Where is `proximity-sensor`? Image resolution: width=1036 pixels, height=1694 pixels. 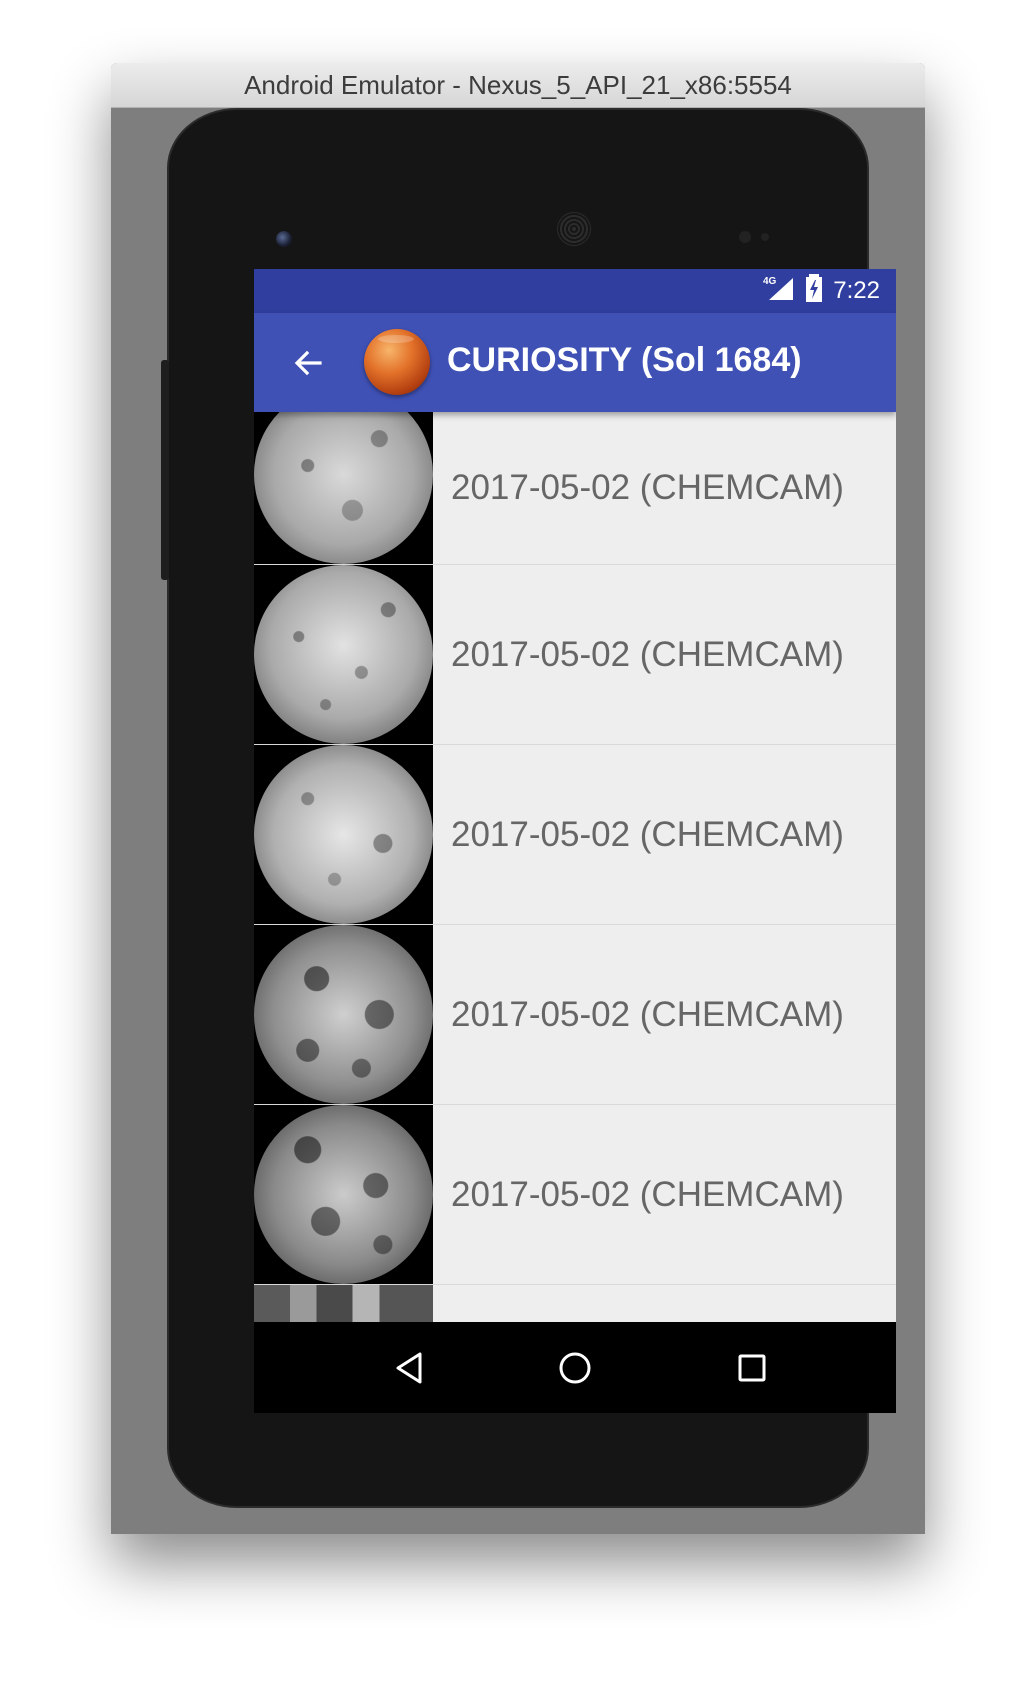
proximity-sensor is located at coordinates (745, 237).